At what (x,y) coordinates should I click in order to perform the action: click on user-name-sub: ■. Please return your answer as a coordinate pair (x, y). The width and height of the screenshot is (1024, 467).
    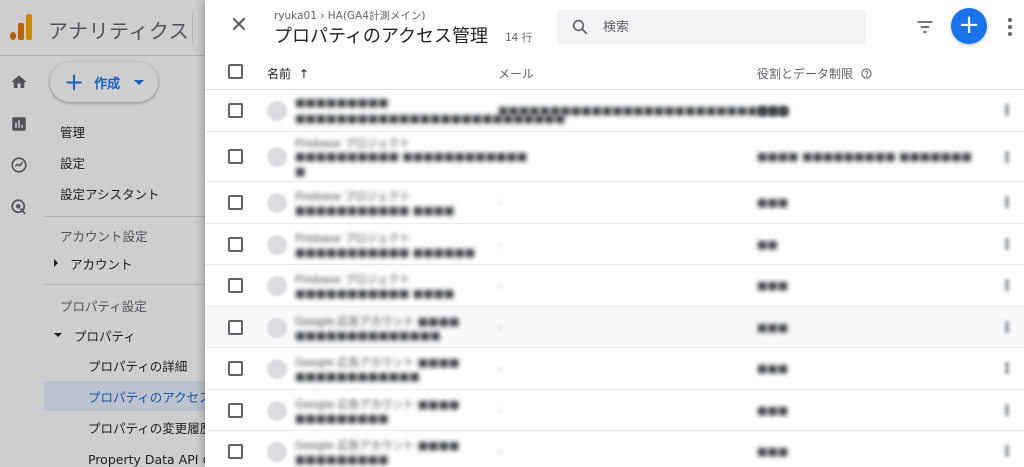
    Looking at the image, I should click on (300, 171).